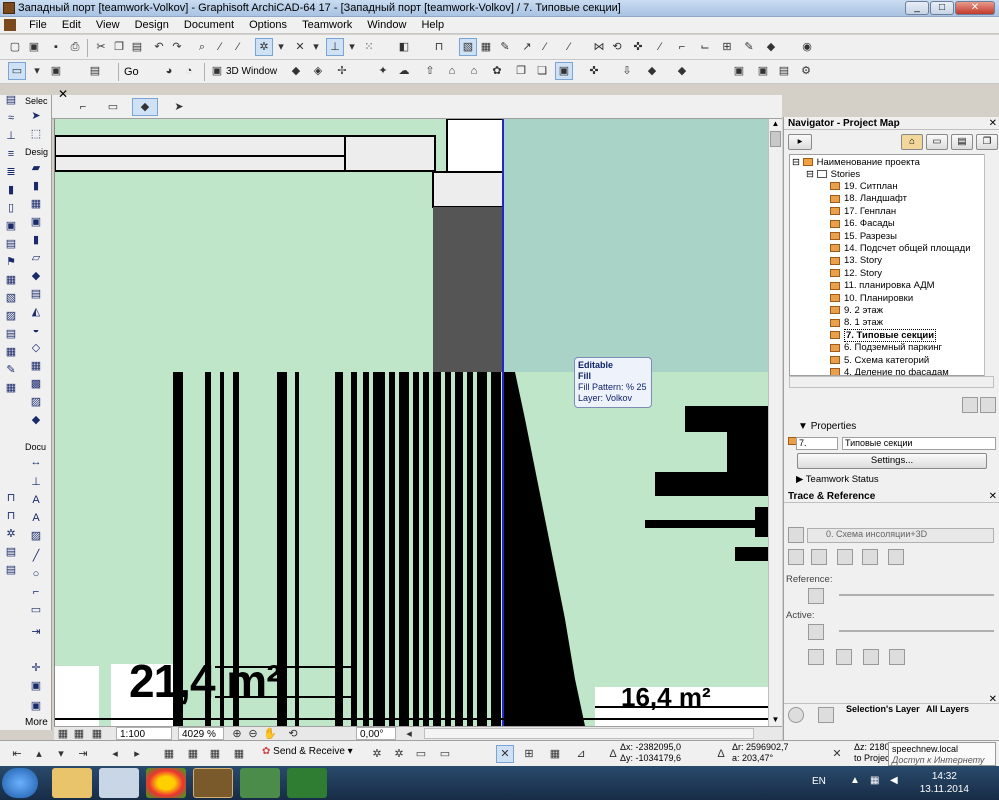  I want to click on scroll-down-icon: ▼, so click(775, 720).